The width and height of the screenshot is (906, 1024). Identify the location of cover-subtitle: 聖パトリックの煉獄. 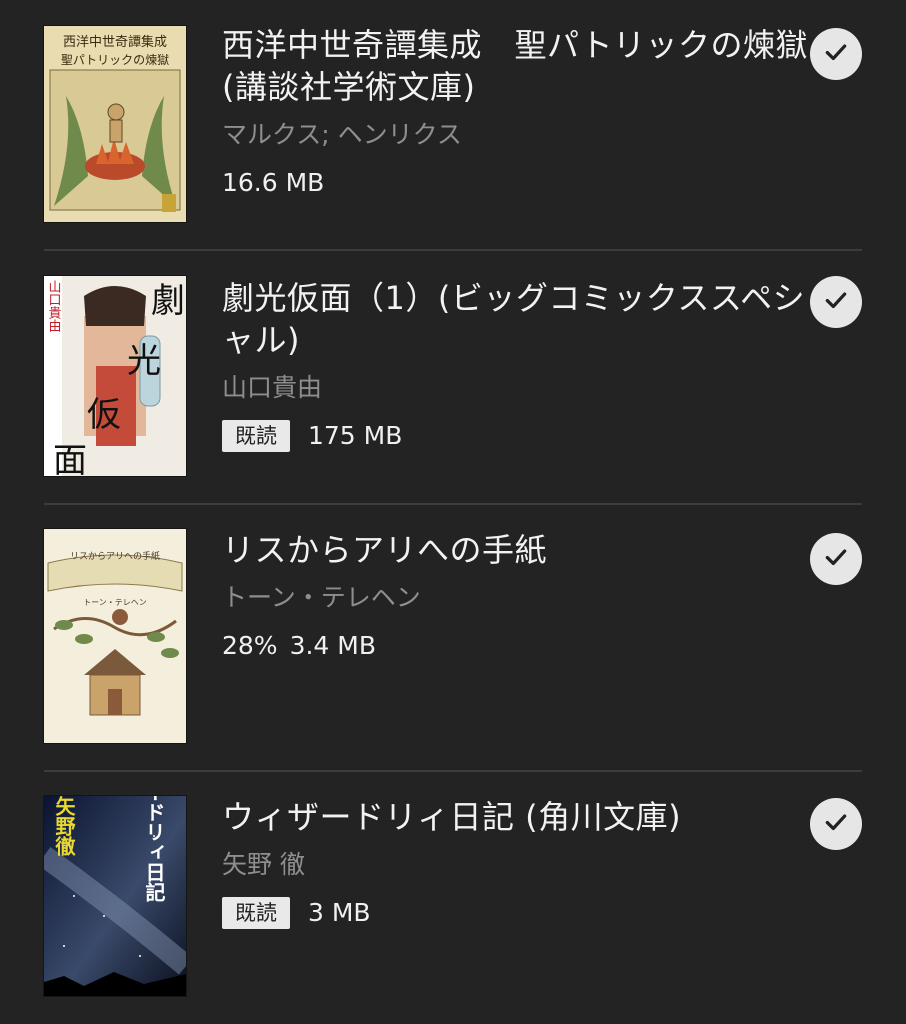
(115, 60).